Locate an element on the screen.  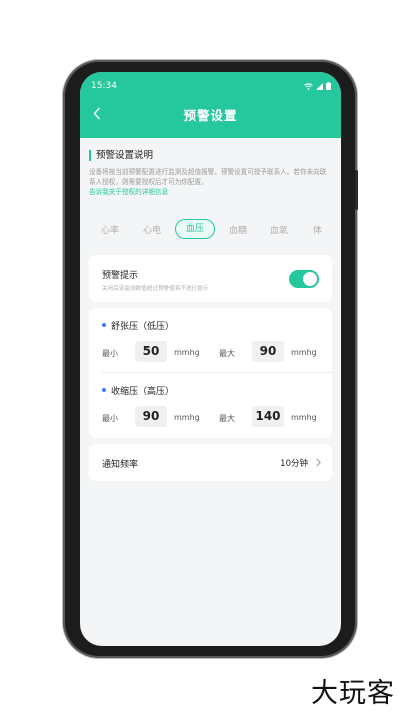
wifi-icon is located at coordinates (308, 86).